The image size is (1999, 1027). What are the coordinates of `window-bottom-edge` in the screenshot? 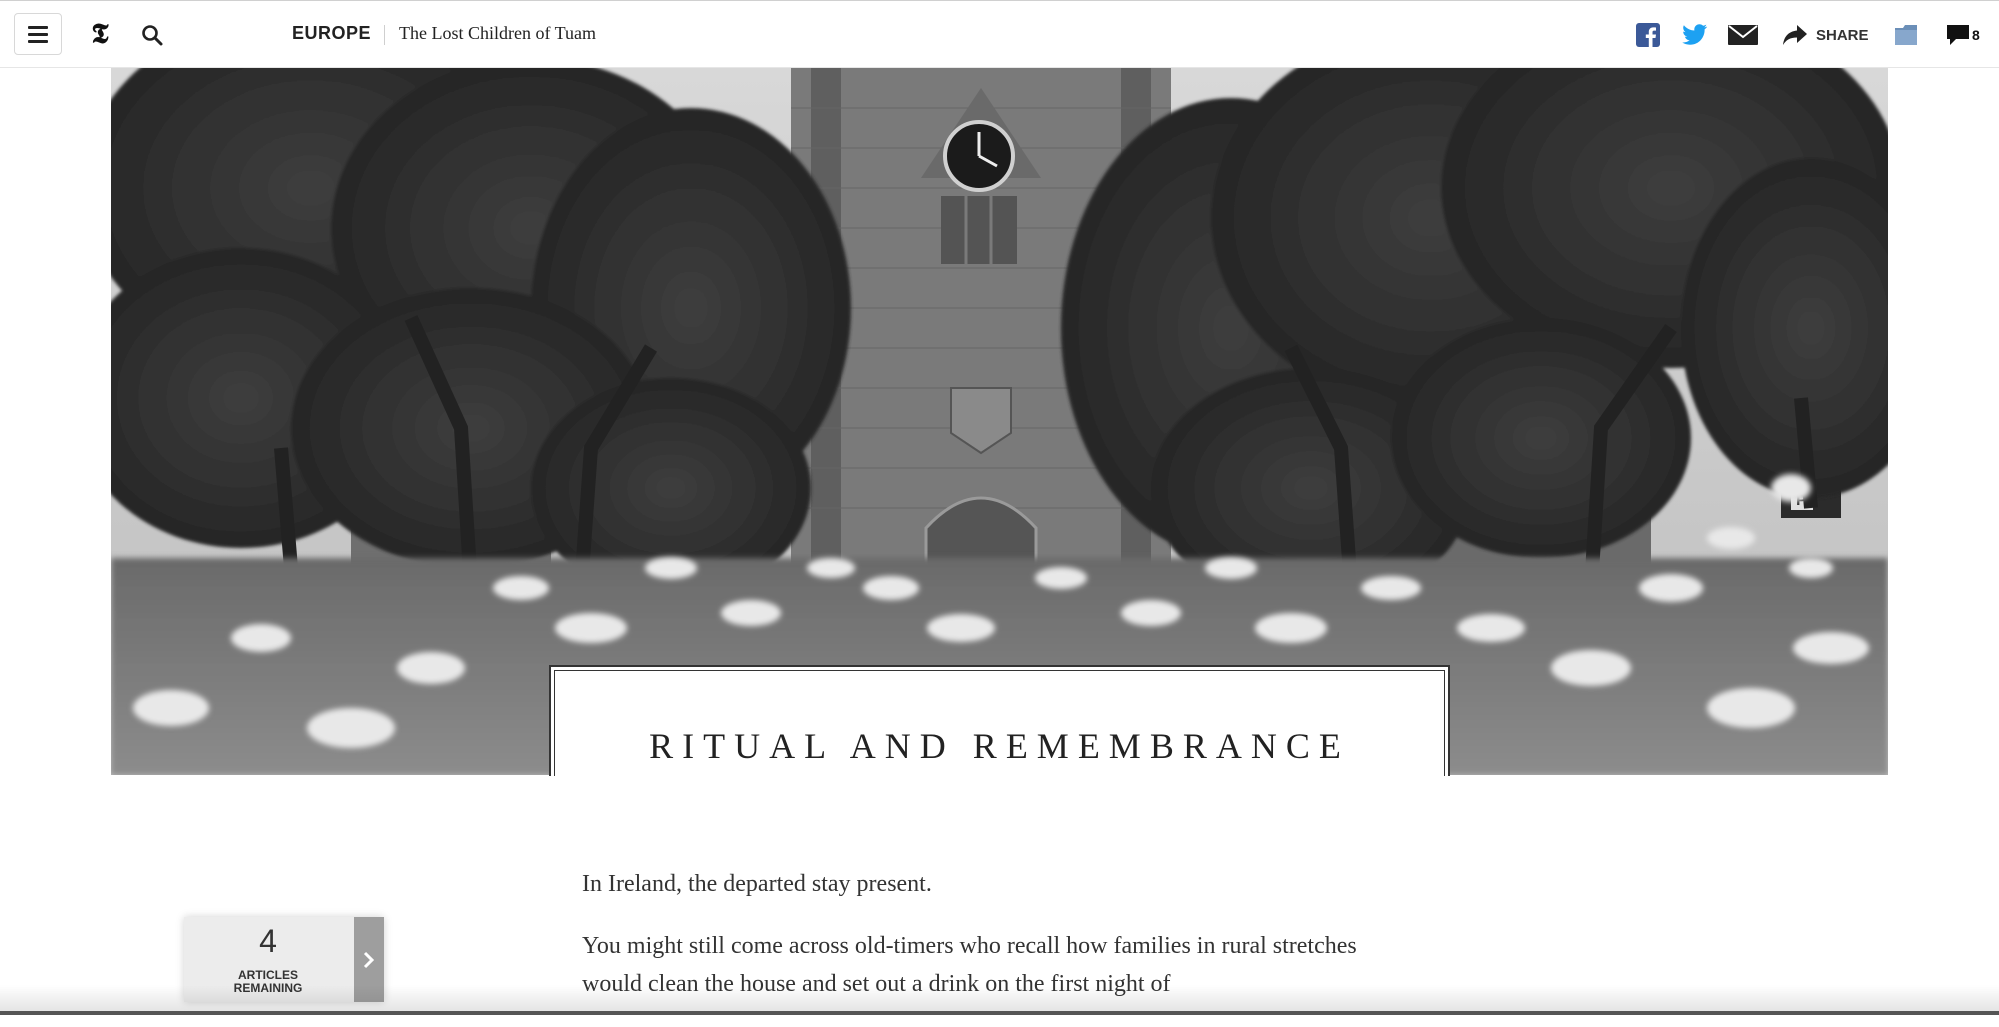 It's located at (999, 1013).